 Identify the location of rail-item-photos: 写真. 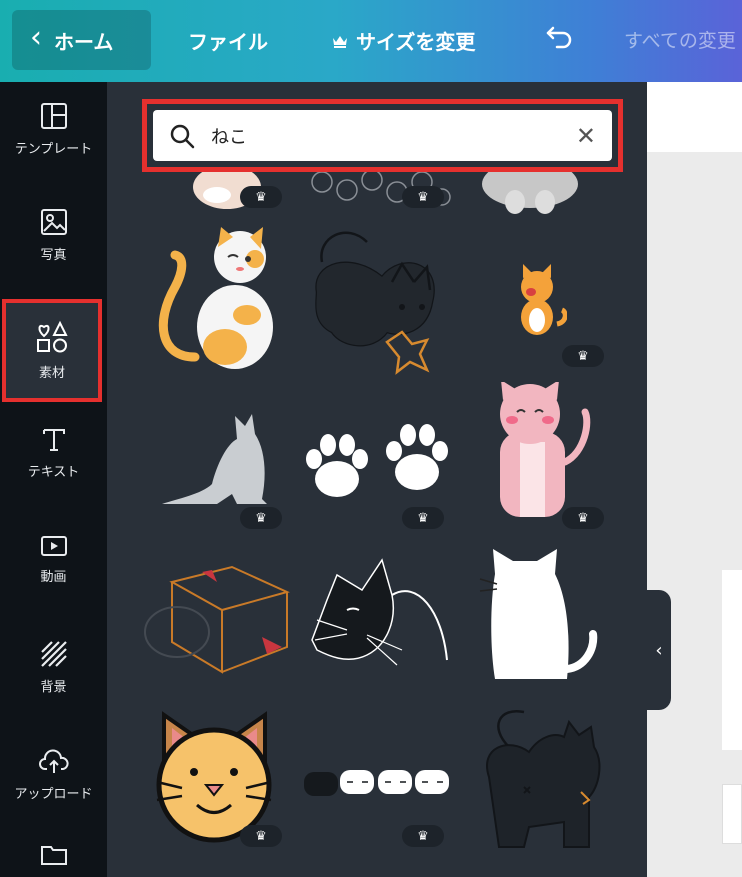
(53, 235).